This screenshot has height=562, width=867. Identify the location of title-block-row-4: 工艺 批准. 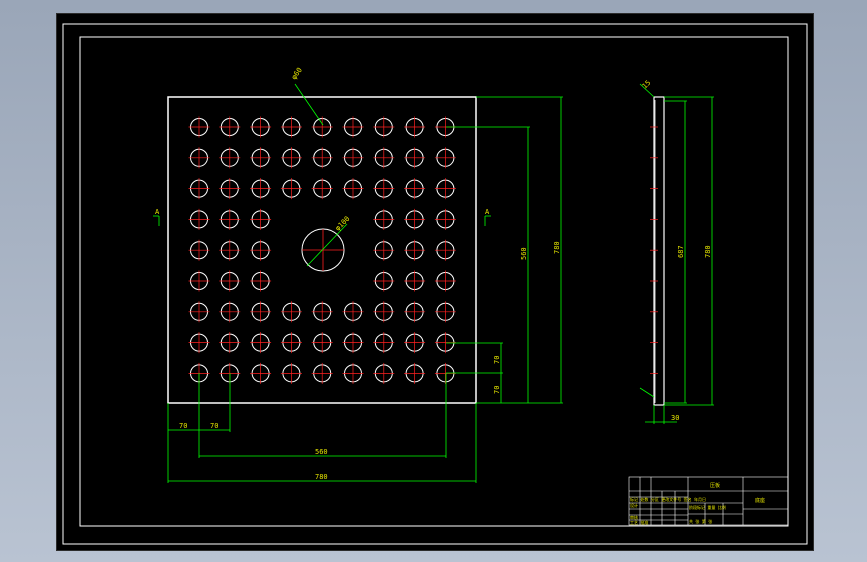
(639, 522).